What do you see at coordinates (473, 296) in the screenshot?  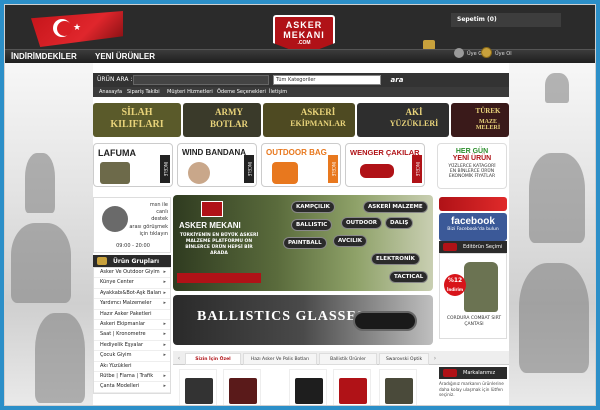 I see `editor-pick-card: %12 İndirim CORDURA COMBAT SIRT ÇANTASI` at bounding box center [473, 296].